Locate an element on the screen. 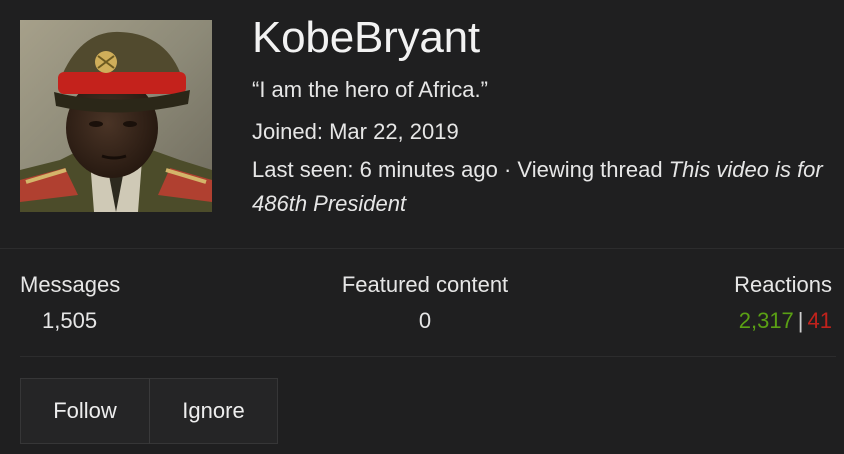 The height and width of the screenshot is (454, 844). stat-featured-label: Featured content is located at coordinates (425, 284).